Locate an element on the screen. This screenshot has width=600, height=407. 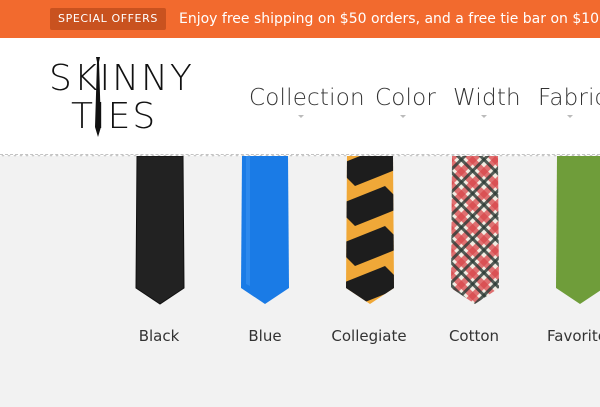
tie-label-favorites: Favorites is located at coordinates (573, 336).